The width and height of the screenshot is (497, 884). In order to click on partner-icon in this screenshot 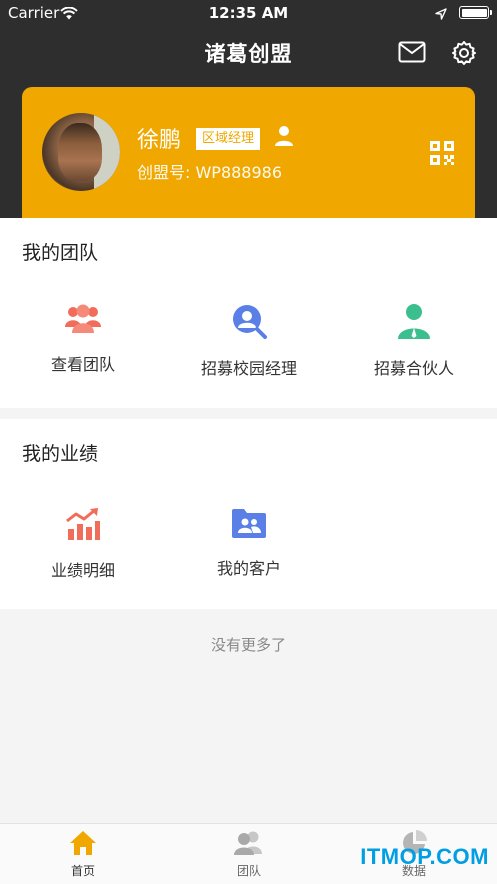, I will do `click(414, 323)`.